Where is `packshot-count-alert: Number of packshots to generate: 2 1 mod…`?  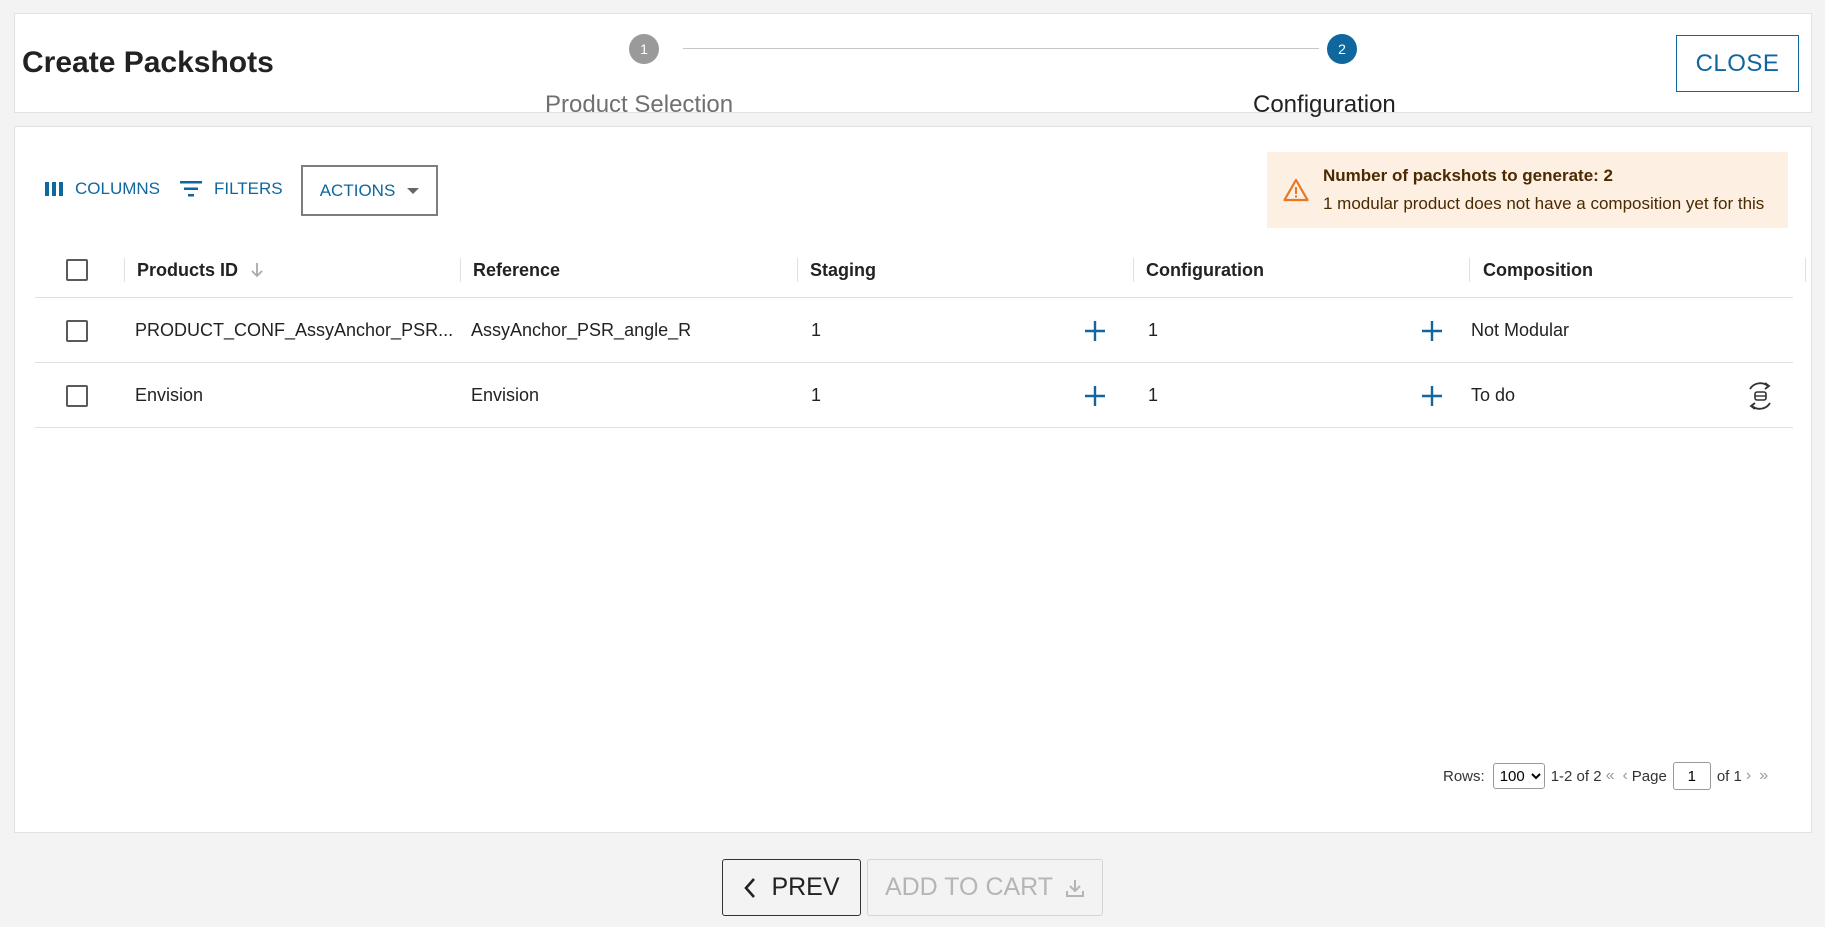
packshot-count-alert: Number of packshots to generate: 2 1 mod… is located at coordinates (1527, 190).